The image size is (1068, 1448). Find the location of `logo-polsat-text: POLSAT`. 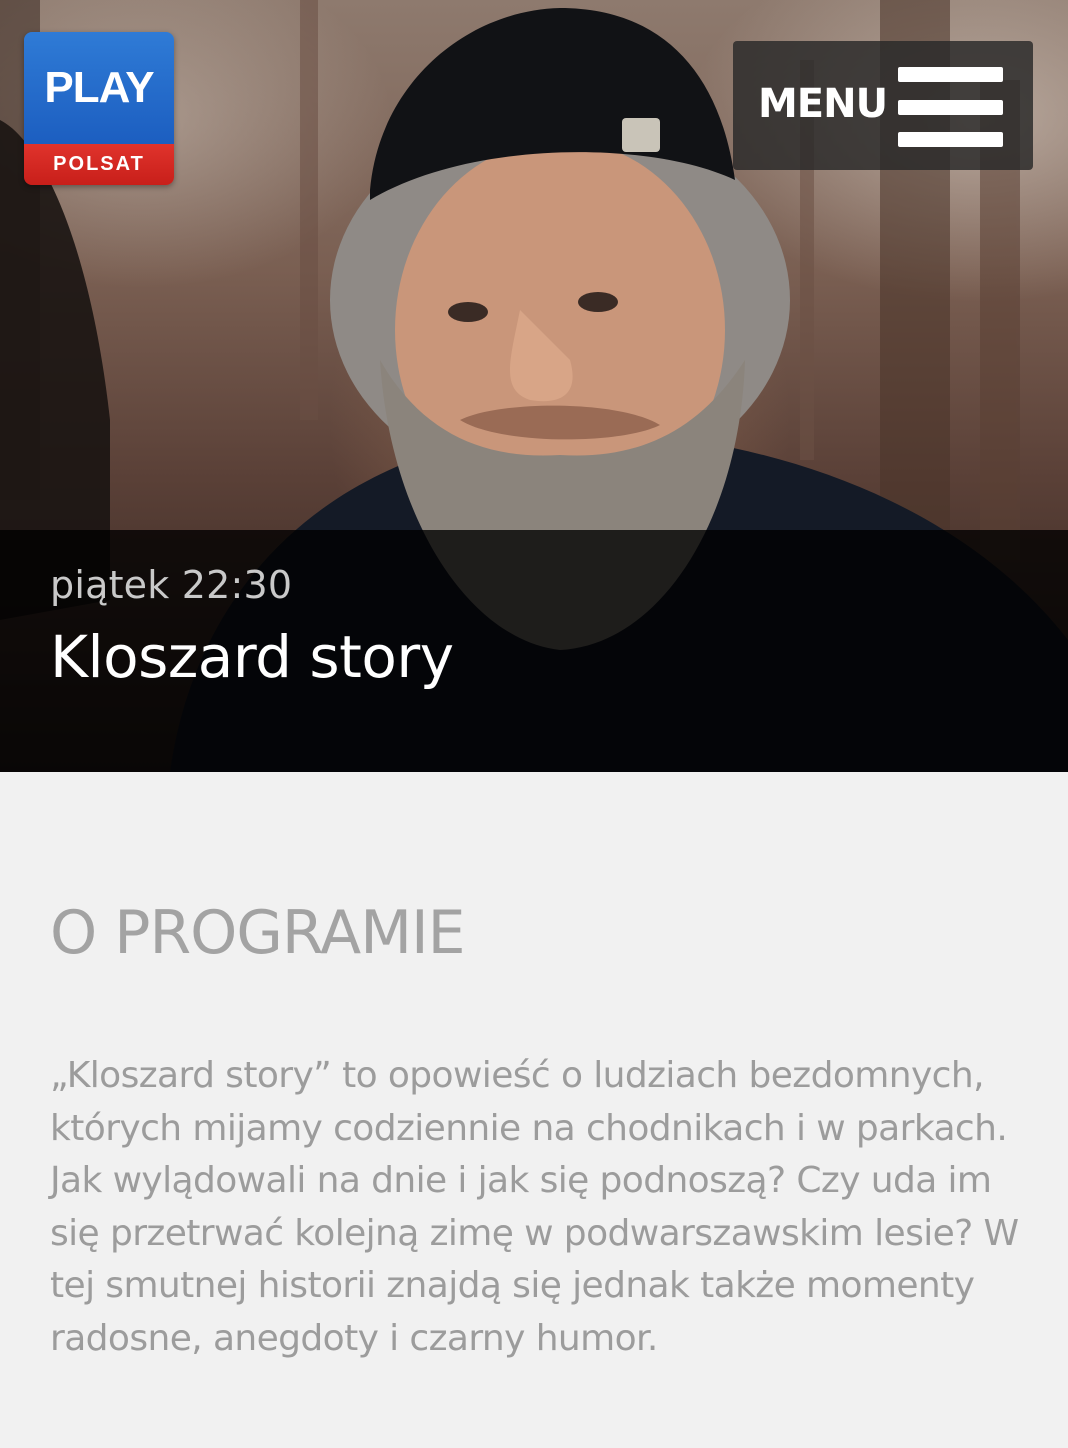

logo-polsat-text: POLSAT is located at coordinates (99, 164).